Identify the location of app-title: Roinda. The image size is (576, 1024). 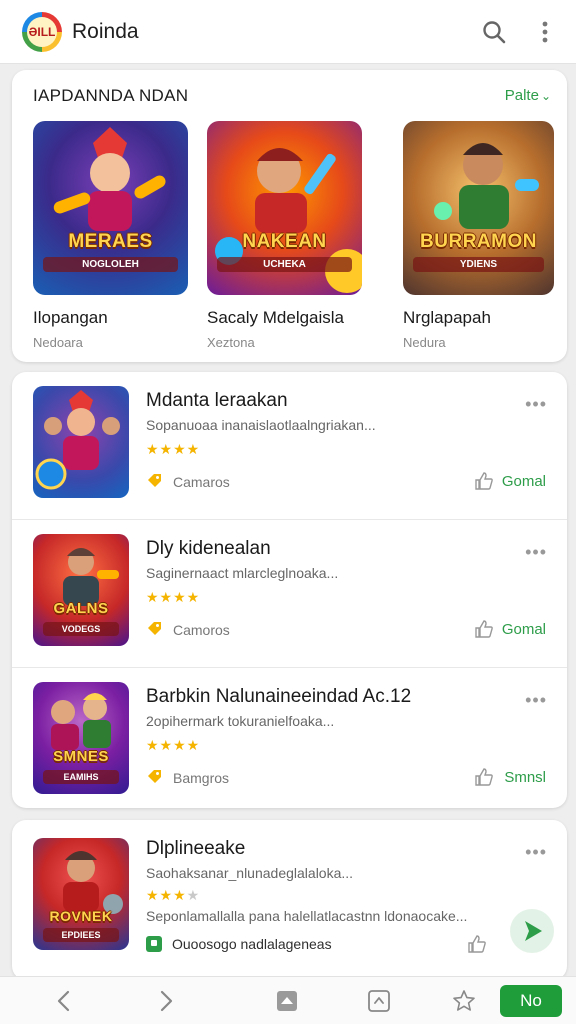
(105, 31).